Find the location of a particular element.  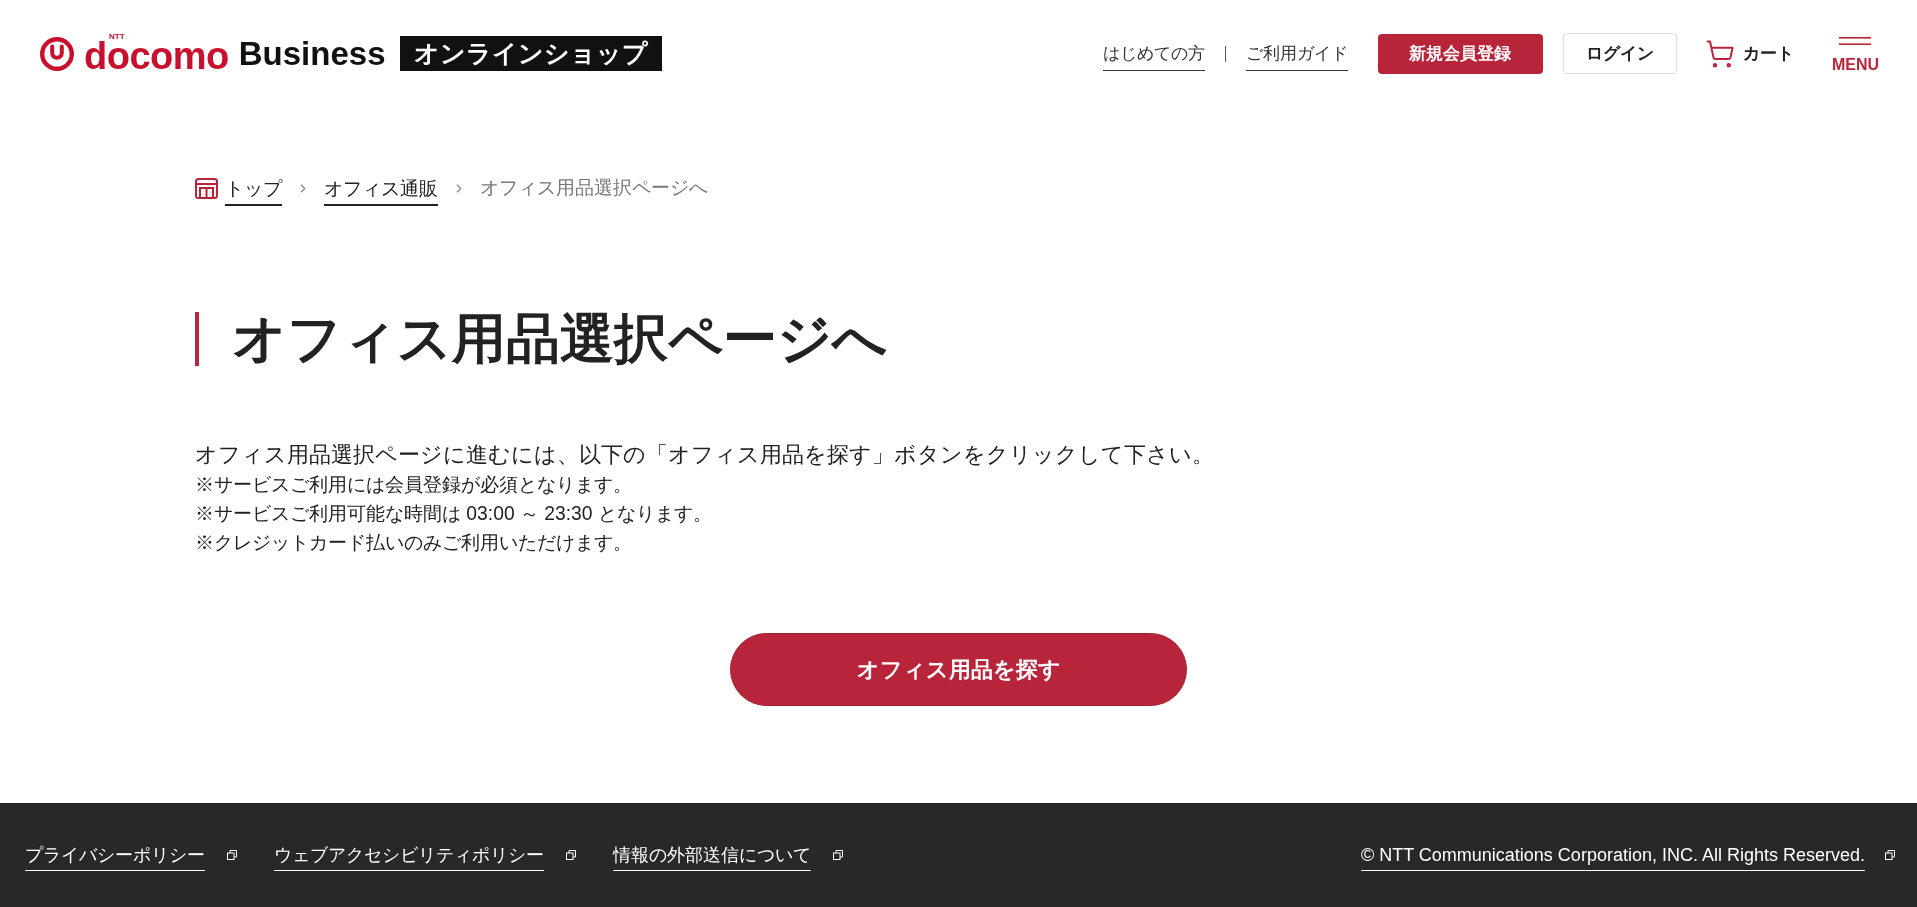

logo-icon is located at coordinates (57, 53).